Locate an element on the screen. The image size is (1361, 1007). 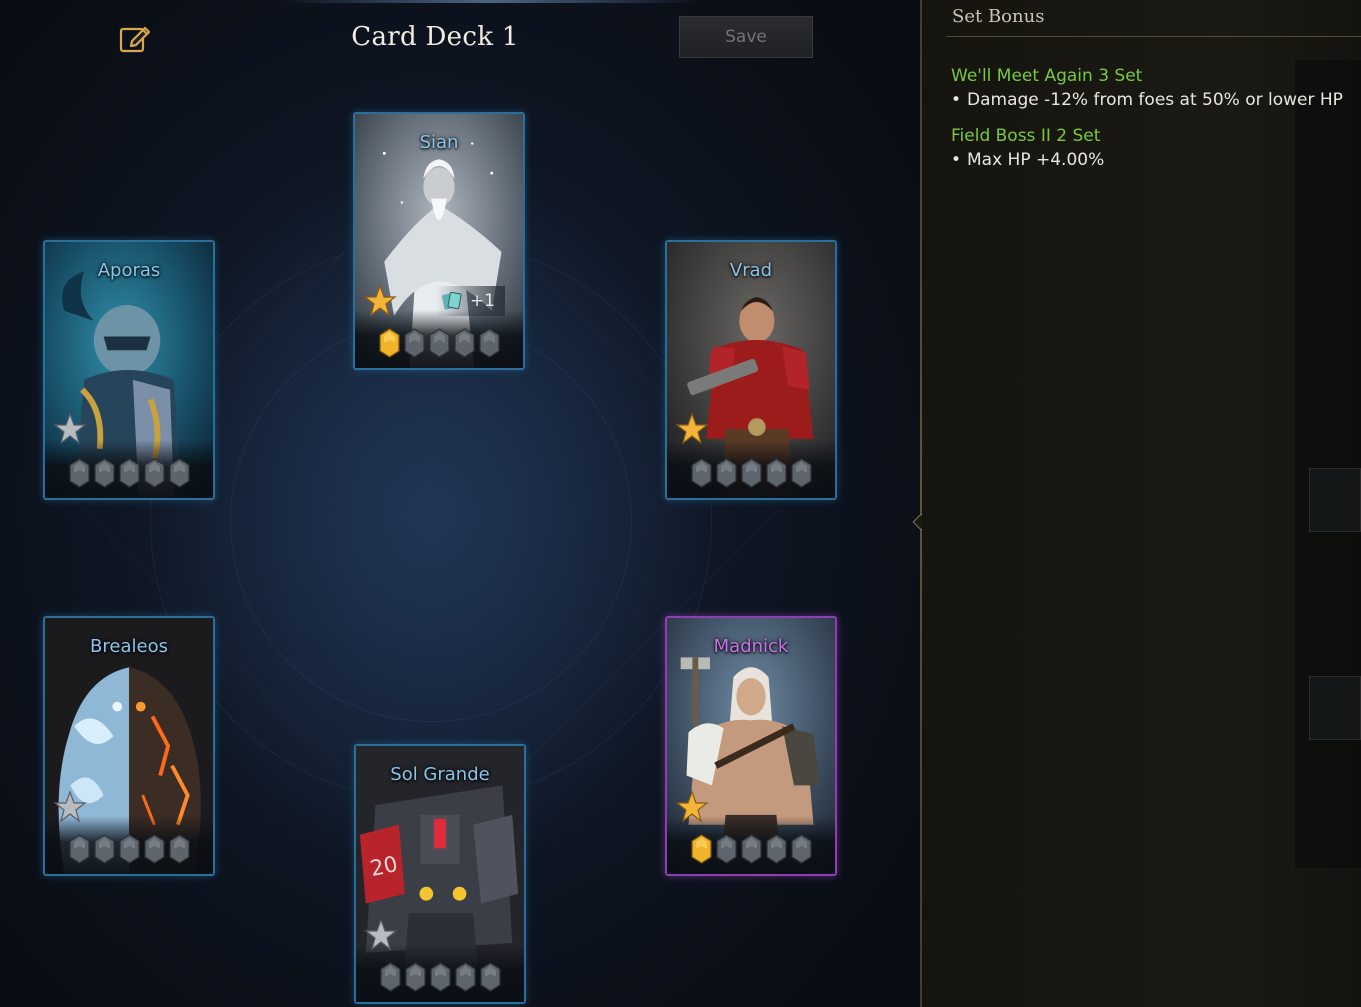
card-name: Sian is located at coordinates (439, 142).